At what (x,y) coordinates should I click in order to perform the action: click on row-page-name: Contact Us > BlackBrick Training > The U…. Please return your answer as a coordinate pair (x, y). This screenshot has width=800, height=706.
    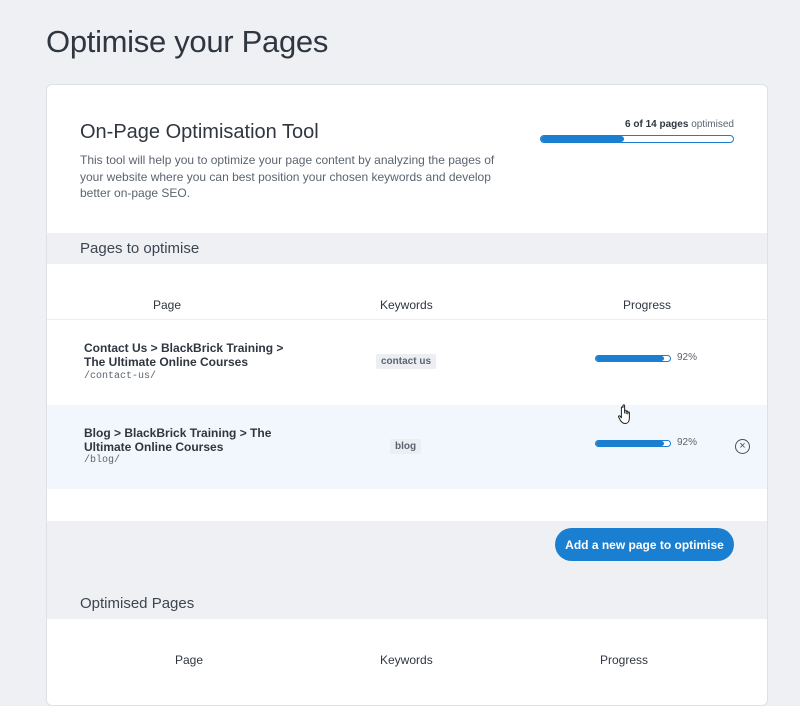
    Looking at the image, I should click on (184, 355).